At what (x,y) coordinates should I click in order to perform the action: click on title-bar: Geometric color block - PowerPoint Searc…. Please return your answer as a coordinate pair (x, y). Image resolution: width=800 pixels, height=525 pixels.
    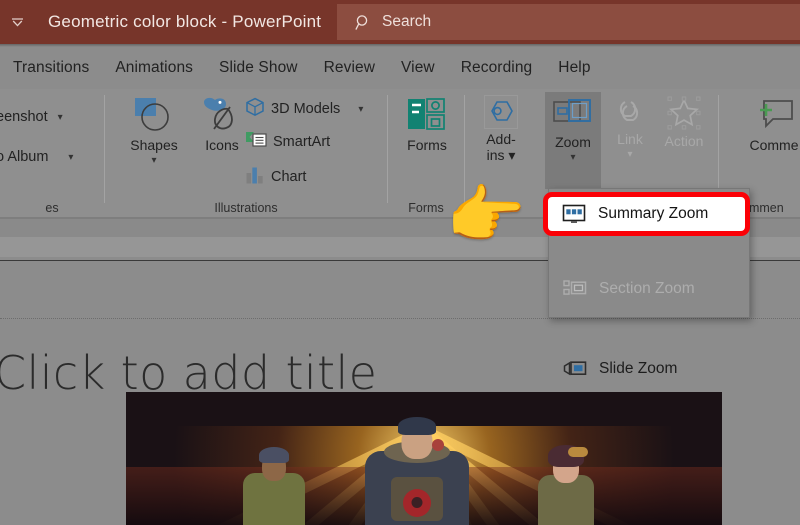
    Looking at the image, I should click on (400, 22).